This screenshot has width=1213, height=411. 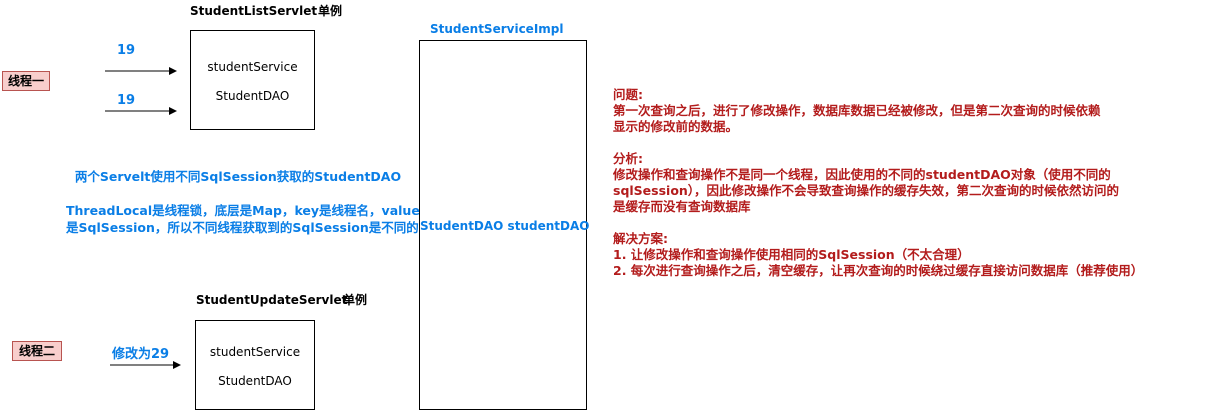 What do you see at coordinates (255, 381) in the screenshot?
I see `update-servlet-field-dao: StudentDAO` at bounding box center [255, 381].